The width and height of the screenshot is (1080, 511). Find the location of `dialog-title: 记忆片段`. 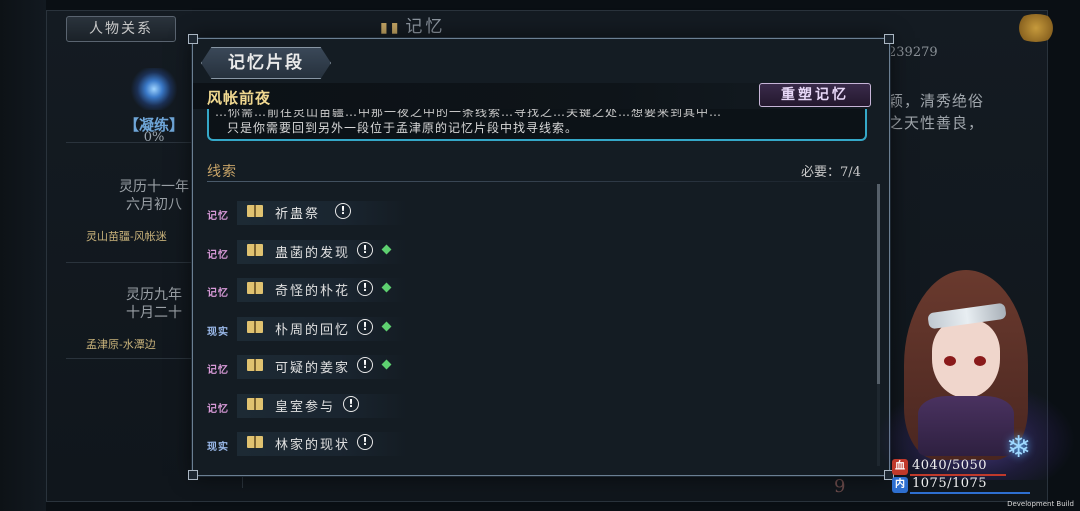

dialog-title: 记忆片段 is located at coordinates (266, 63).